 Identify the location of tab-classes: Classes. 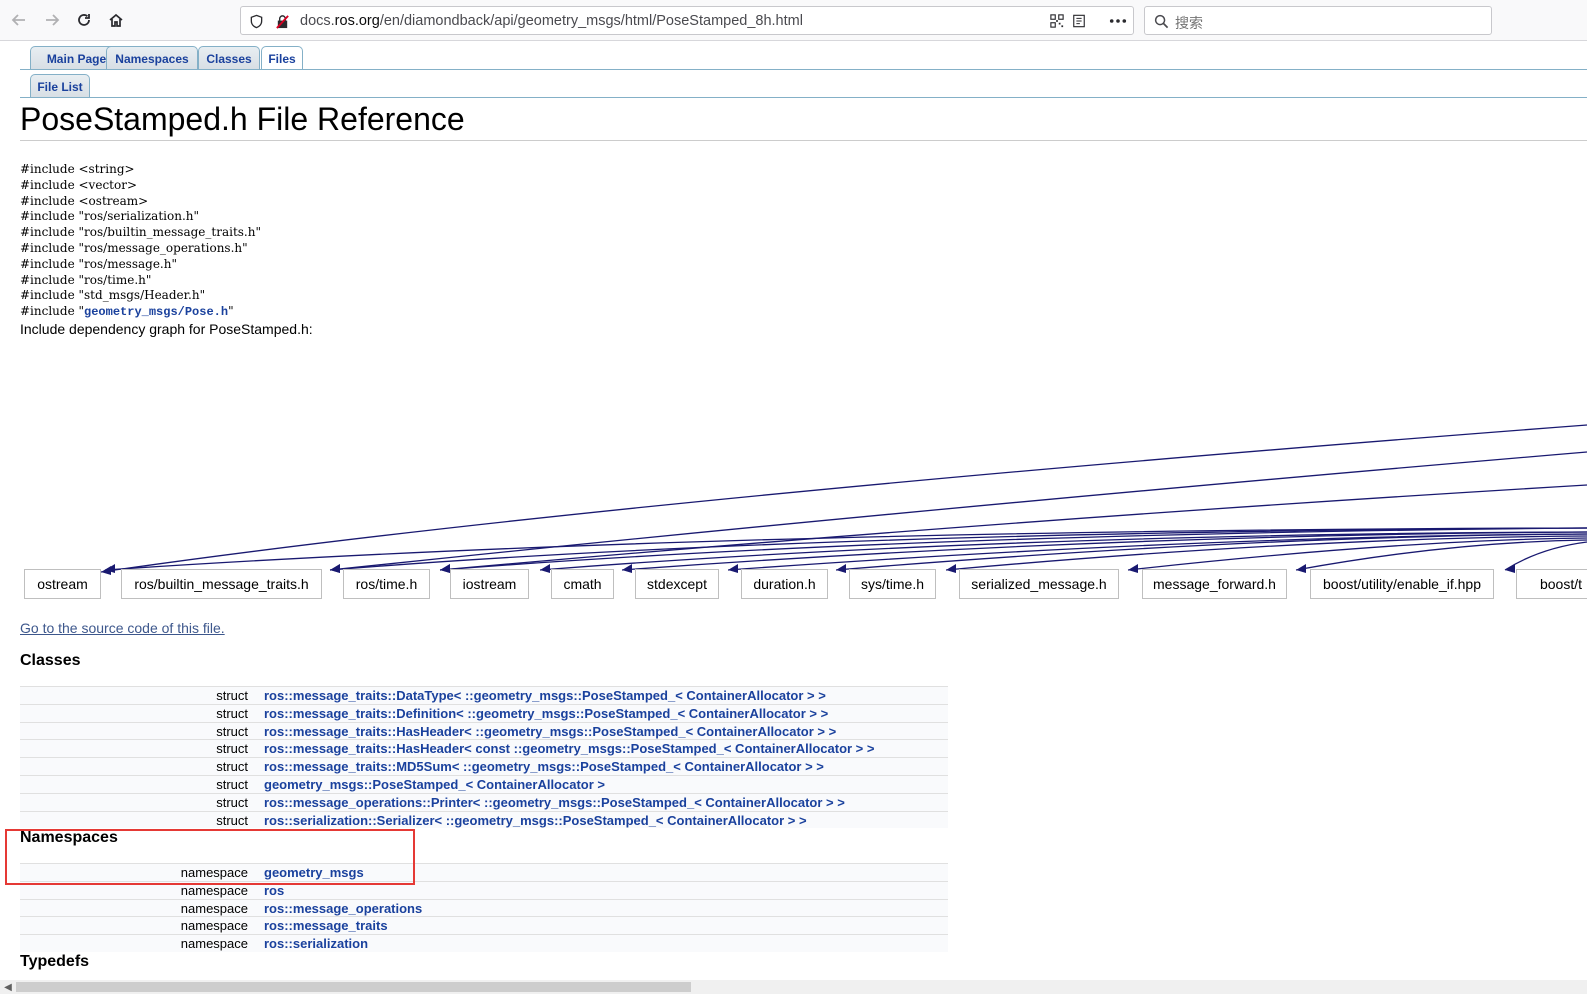
(229, 58).